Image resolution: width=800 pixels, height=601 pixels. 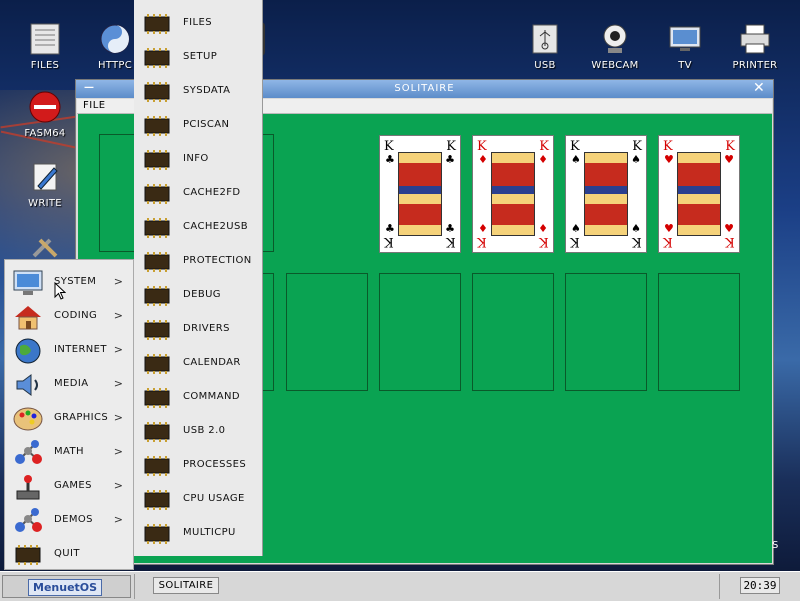 What do you see at coordinates (198, 295) in the screenshot?
I see `submenu-item-debug: DEBUG` at bounding box center [198, 295].